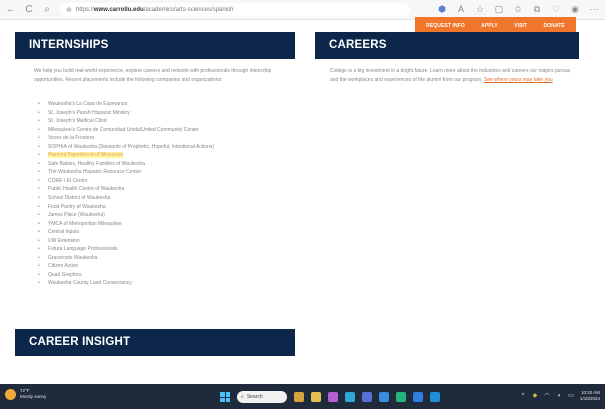  I want to click on clock-date: 1/16/2024, so click(589, 398).